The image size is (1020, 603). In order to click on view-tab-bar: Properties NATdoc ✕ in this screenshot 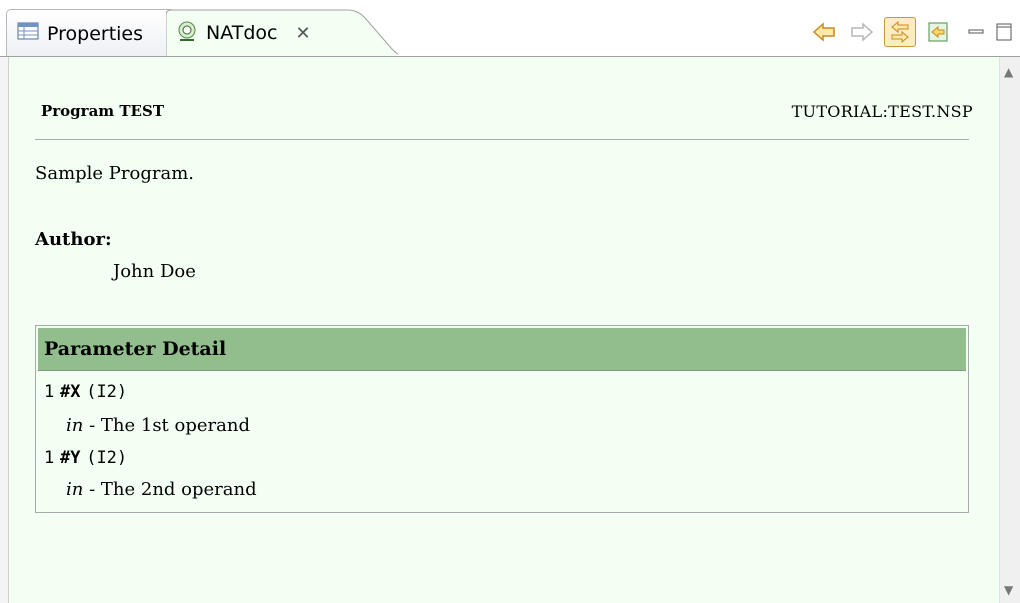, I will do `click(510, 28)`.